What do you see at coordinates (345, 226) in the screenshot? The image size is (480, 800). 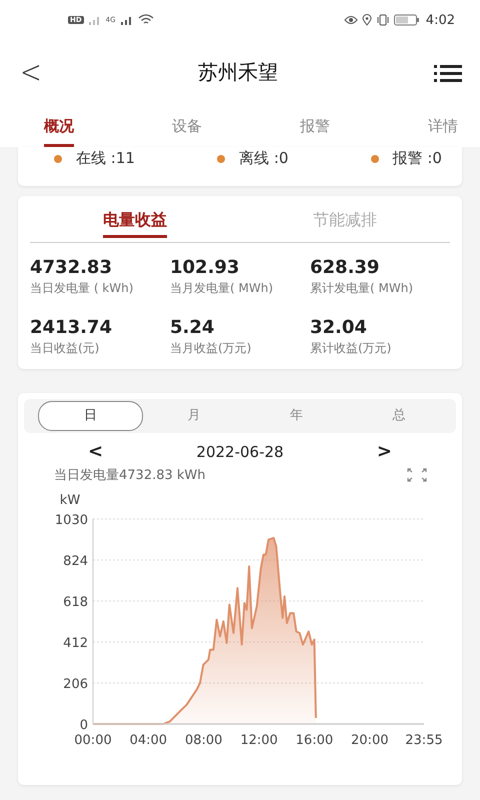 I see `tab: 节能减排` at bounding box center [345, 226].